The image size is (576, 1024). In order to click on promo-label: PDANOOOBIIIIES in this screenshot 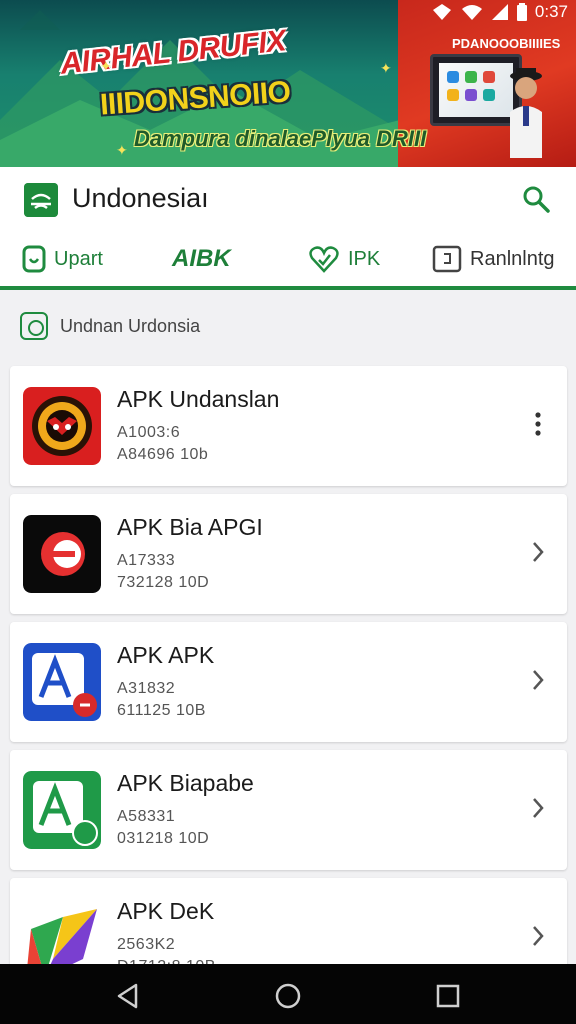, I will do `click(506, 43)`.